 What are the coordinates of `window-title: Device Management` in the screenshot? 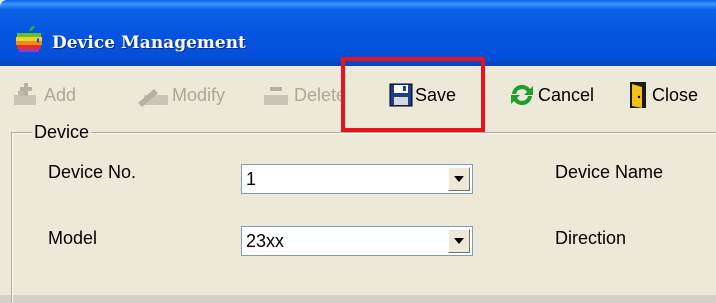 It's located at (149, 43).